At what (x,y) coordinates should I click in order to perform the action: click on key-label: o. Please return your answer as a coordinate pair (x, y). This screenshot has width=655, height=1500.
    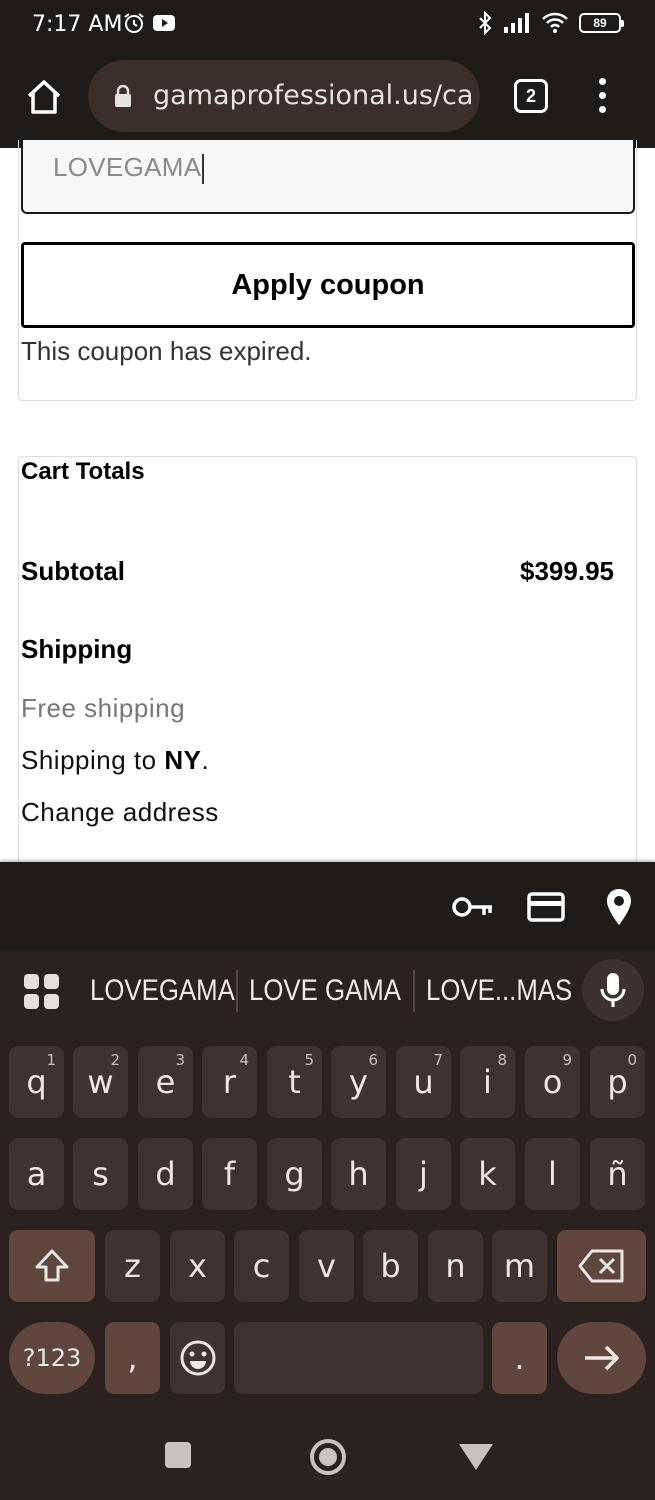
    Looking at the image, I should click on (552, 1082).